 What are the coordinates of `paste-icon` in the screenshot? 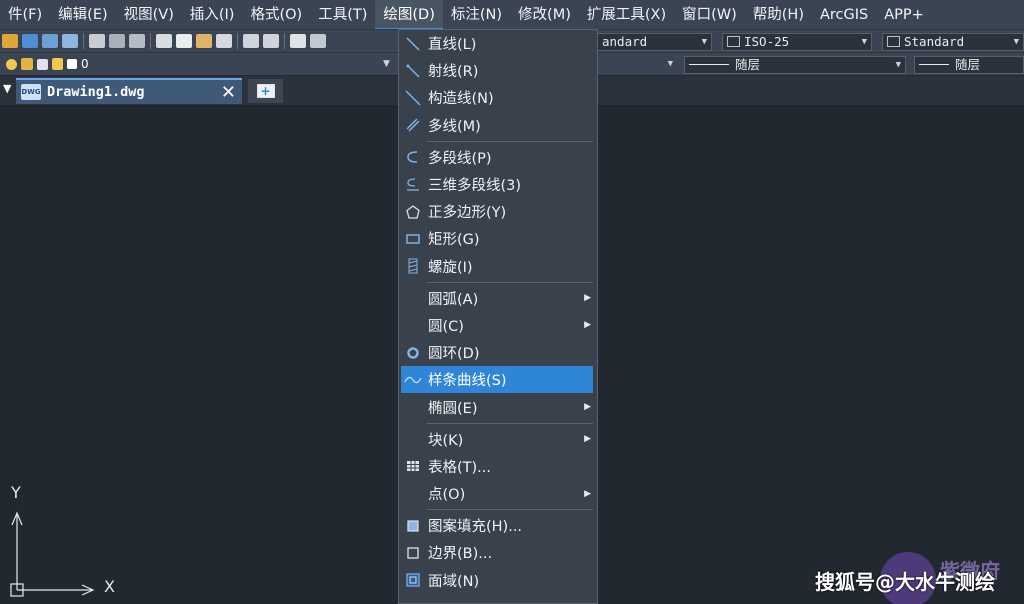 It's located at (204, 41).